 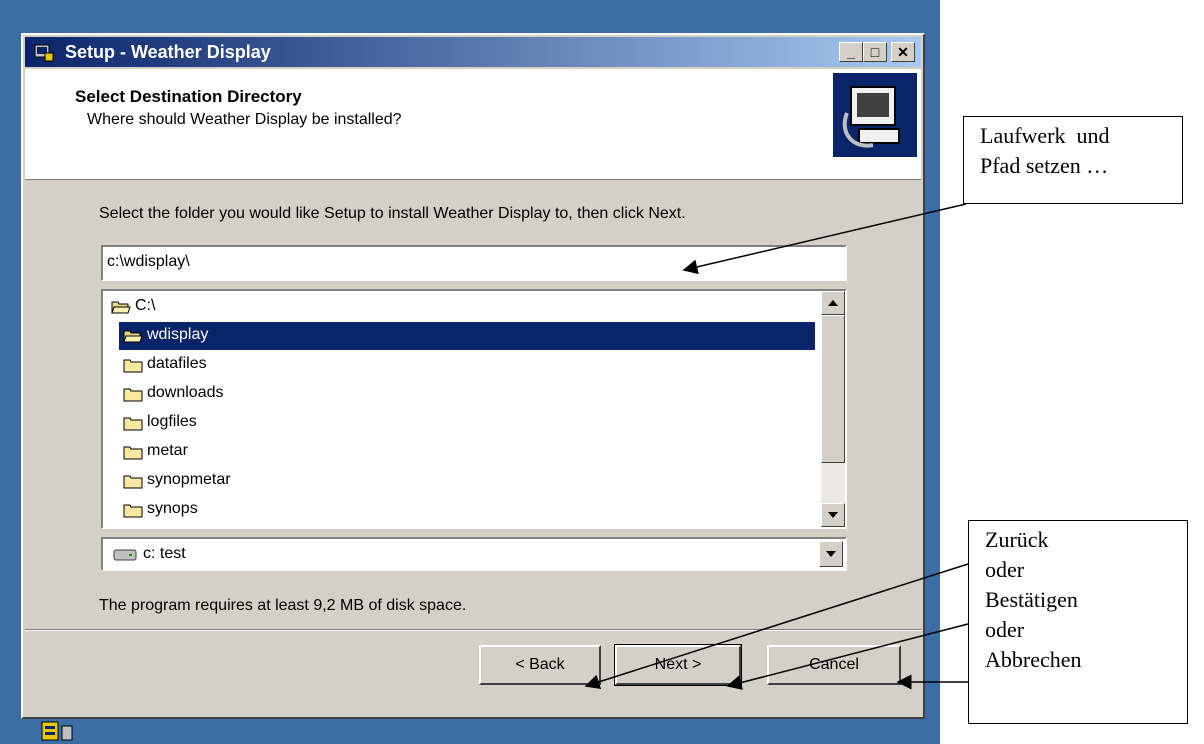 I want to click on arrow-down-icon, so click(x=833, y=515).